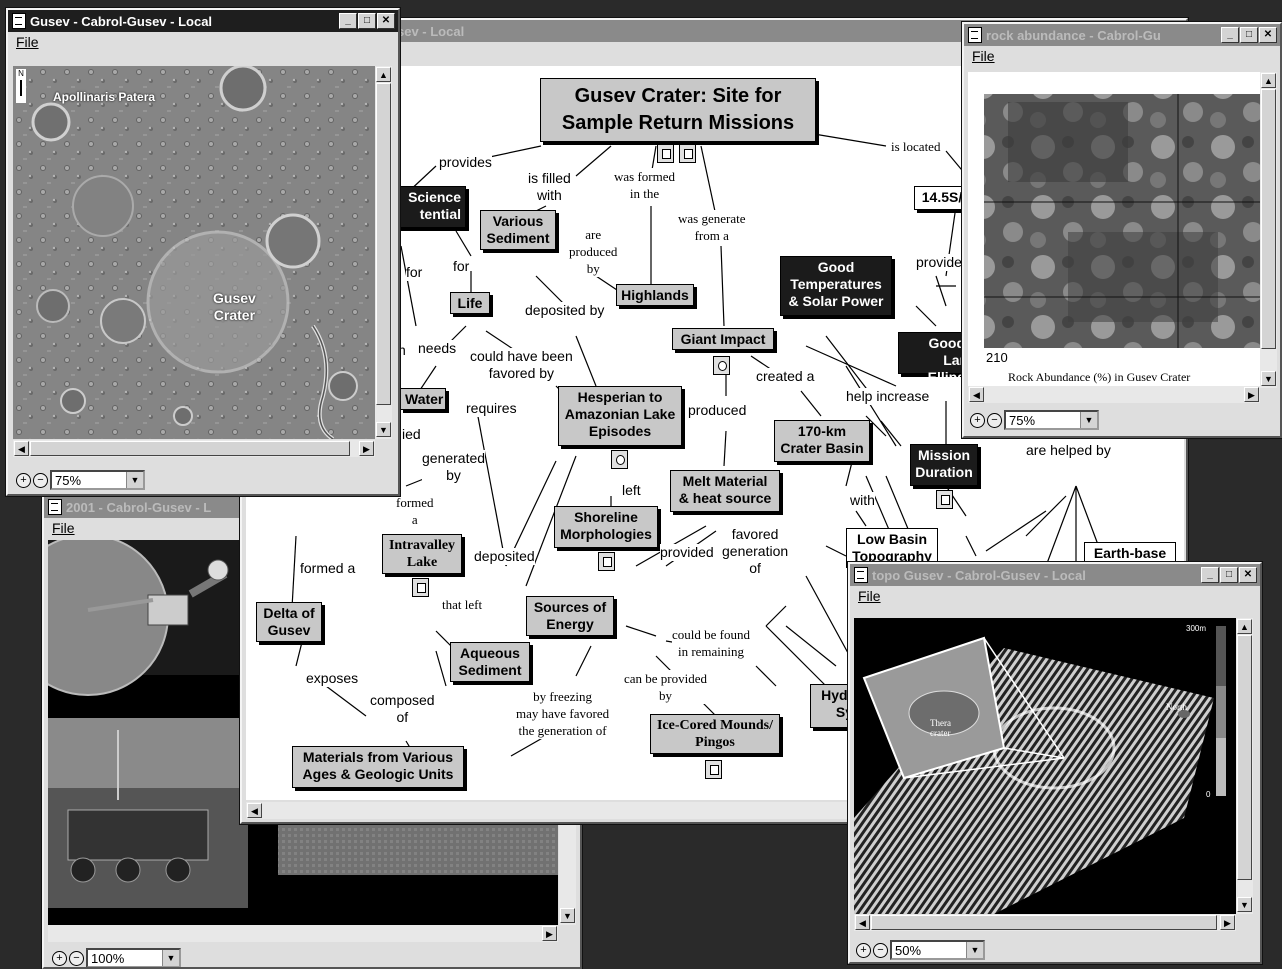  I want to click on link-can-be-provided-by: can be provided by, so click(666, 687).